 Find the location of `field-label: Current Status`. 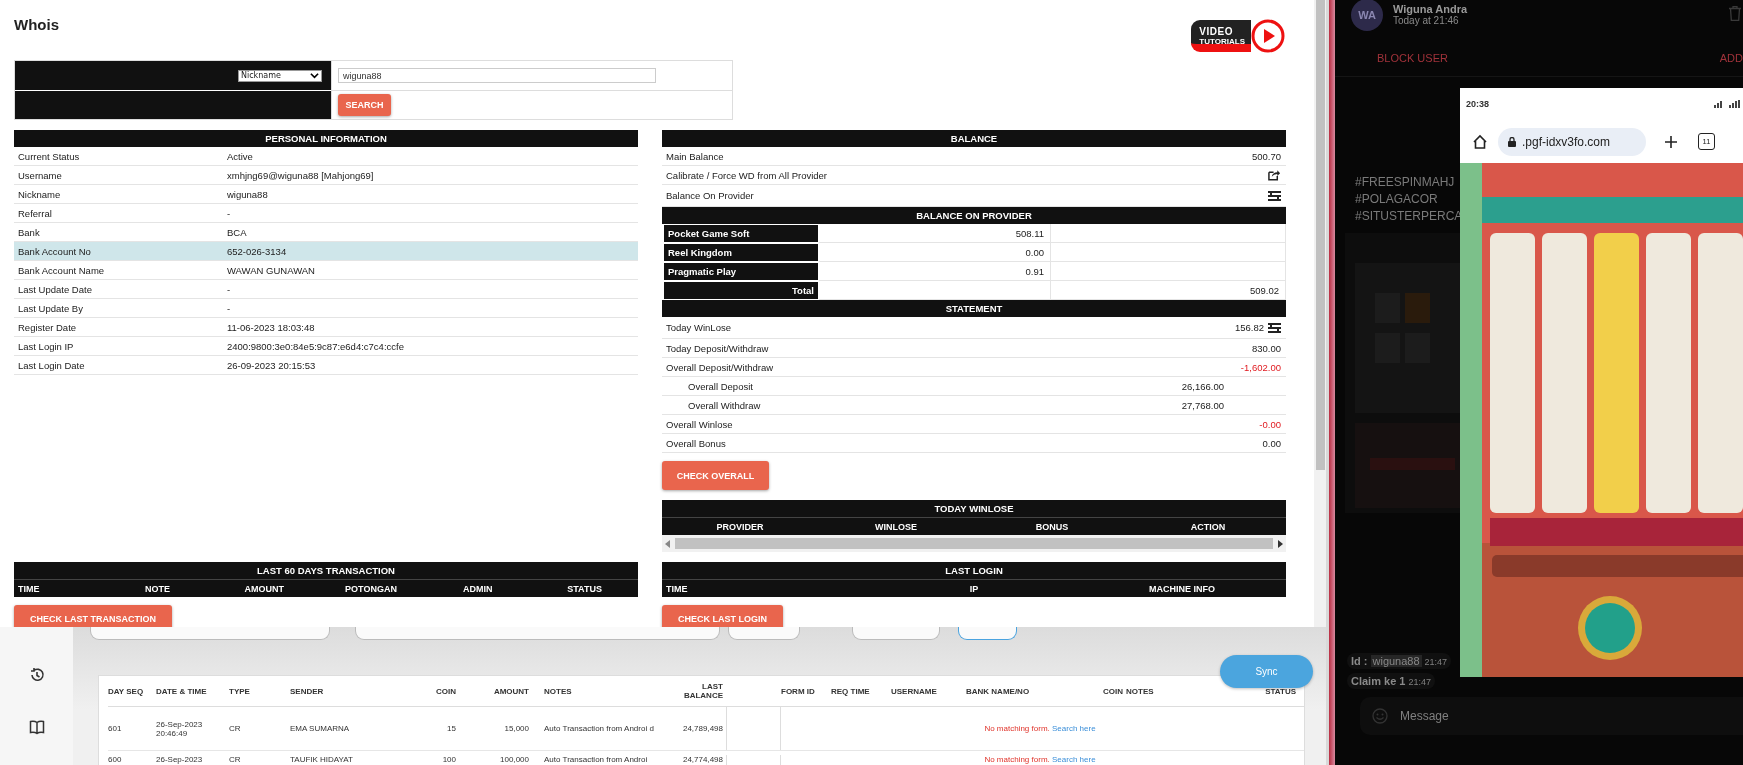

field-label: Current Status is located at coordinates (49, 156).